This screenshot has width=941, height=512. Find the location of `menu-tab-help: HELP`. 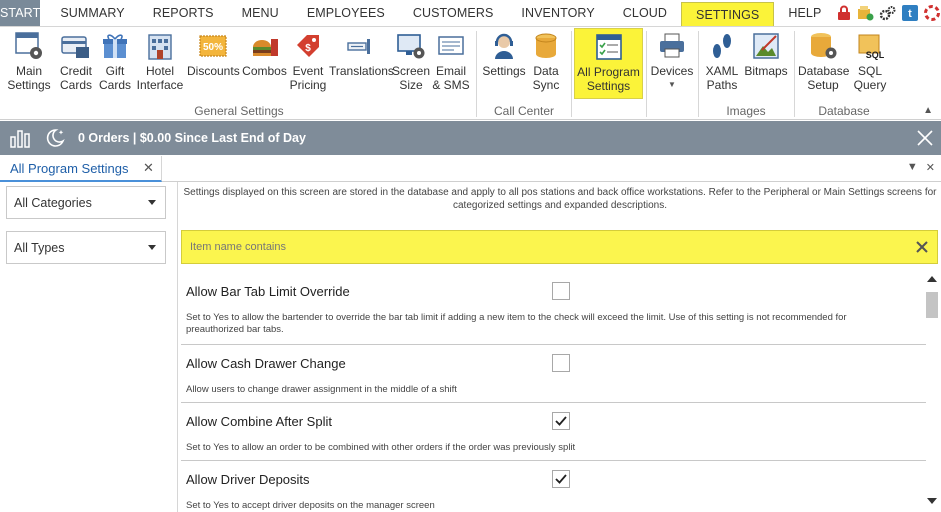

menu-tab-help: HELP is located at coordinates (804, 13).